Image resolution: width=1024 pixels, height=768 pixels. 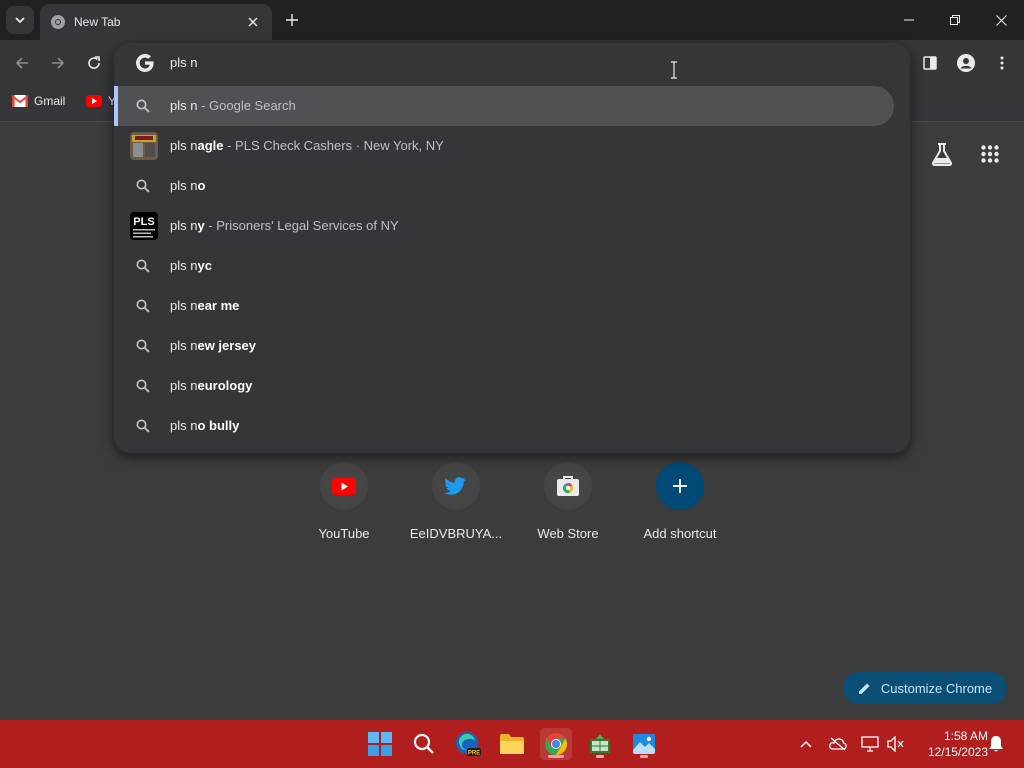 I want to click on tab-title: New Tab, so click(x=97, y=22).